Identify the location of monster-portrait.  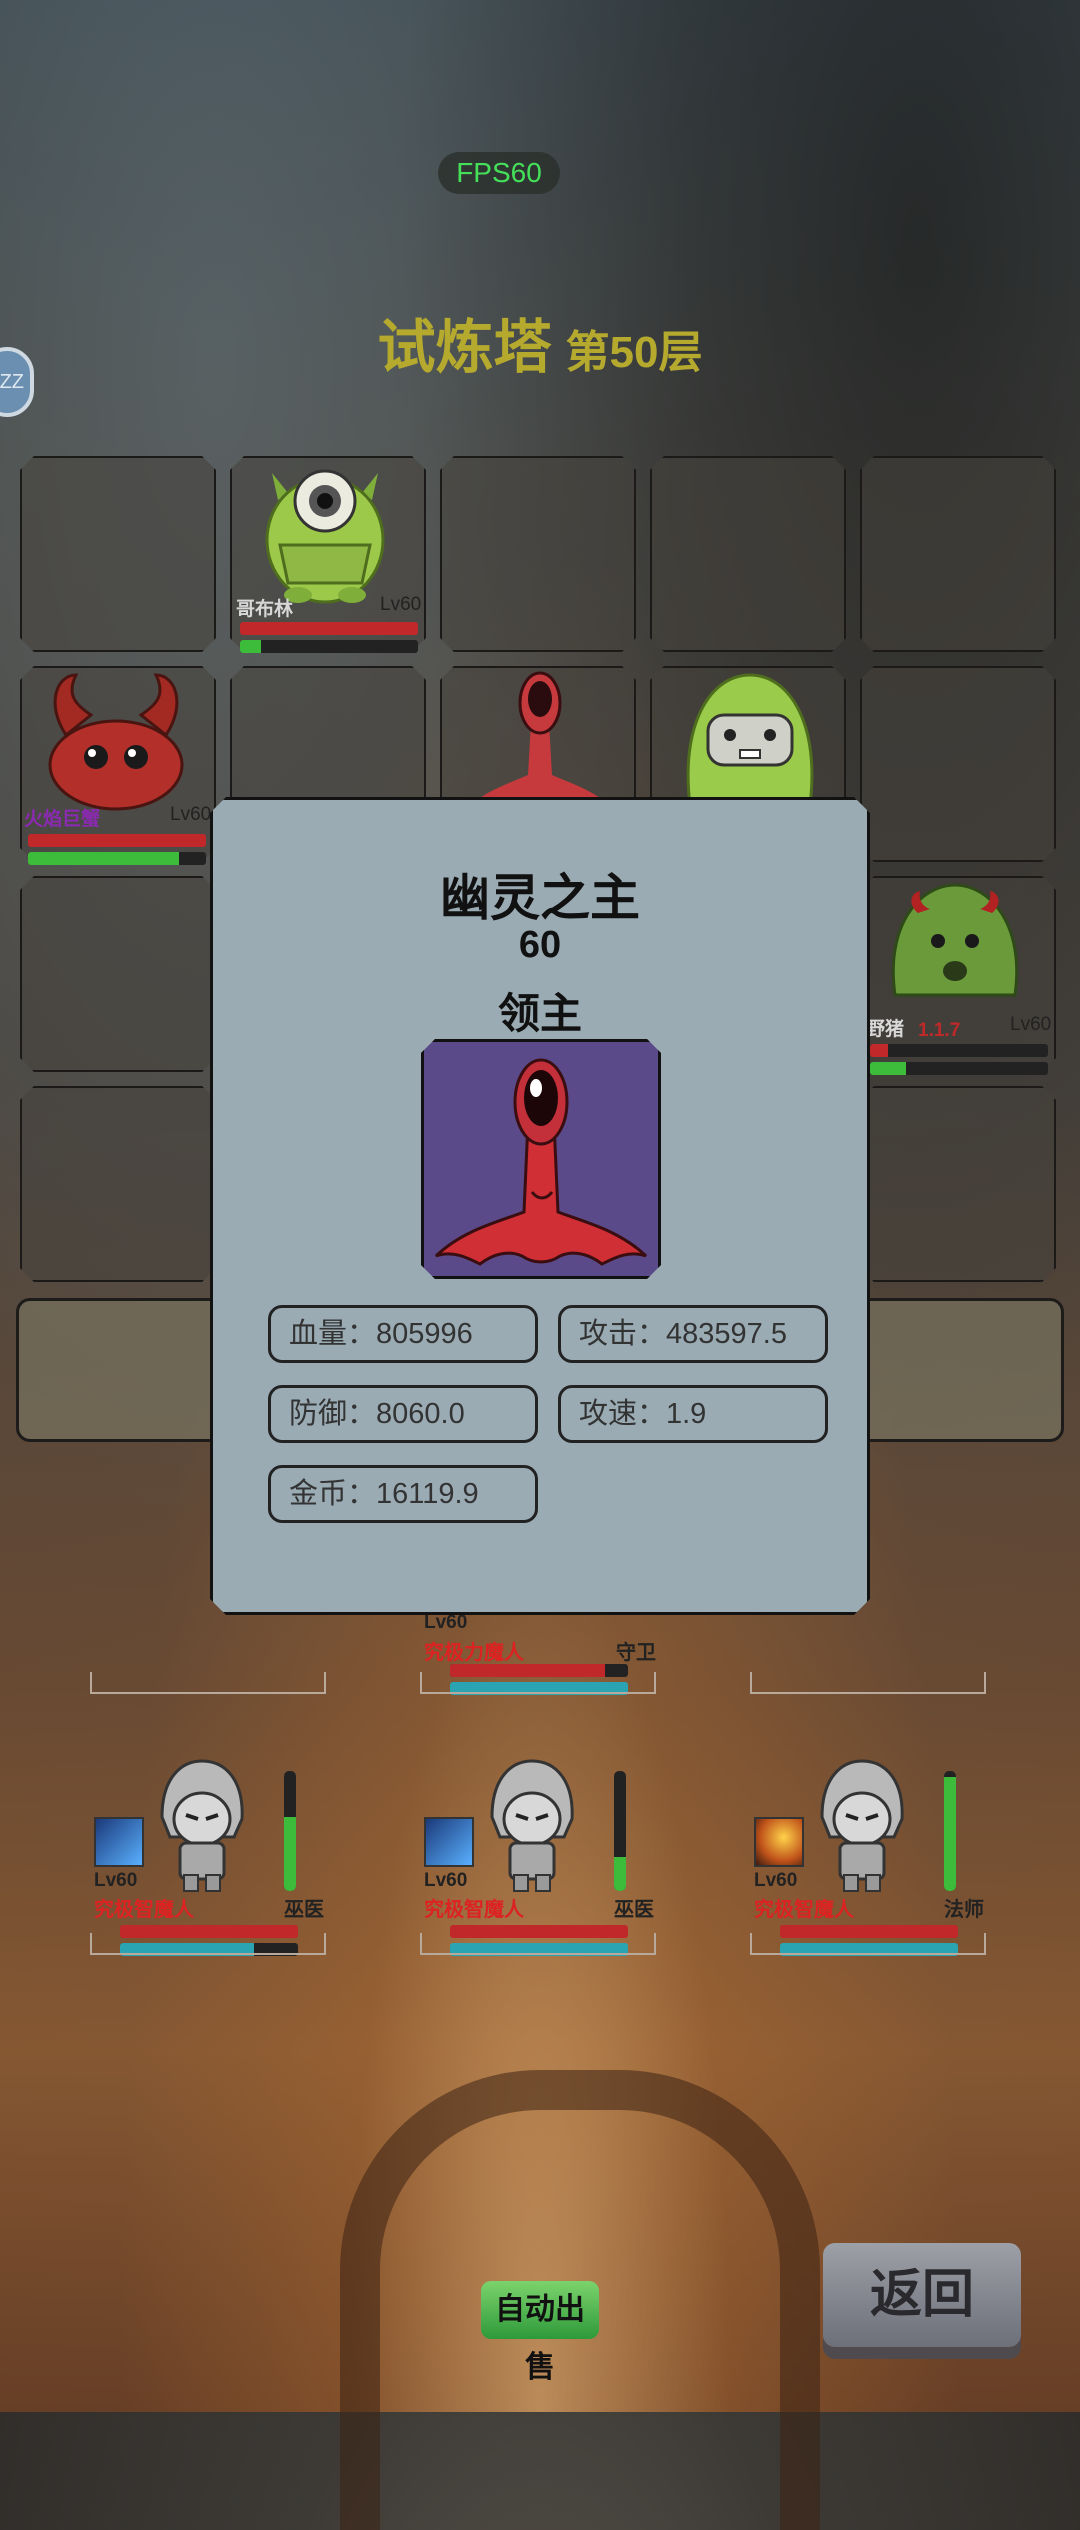
(541, 1159).